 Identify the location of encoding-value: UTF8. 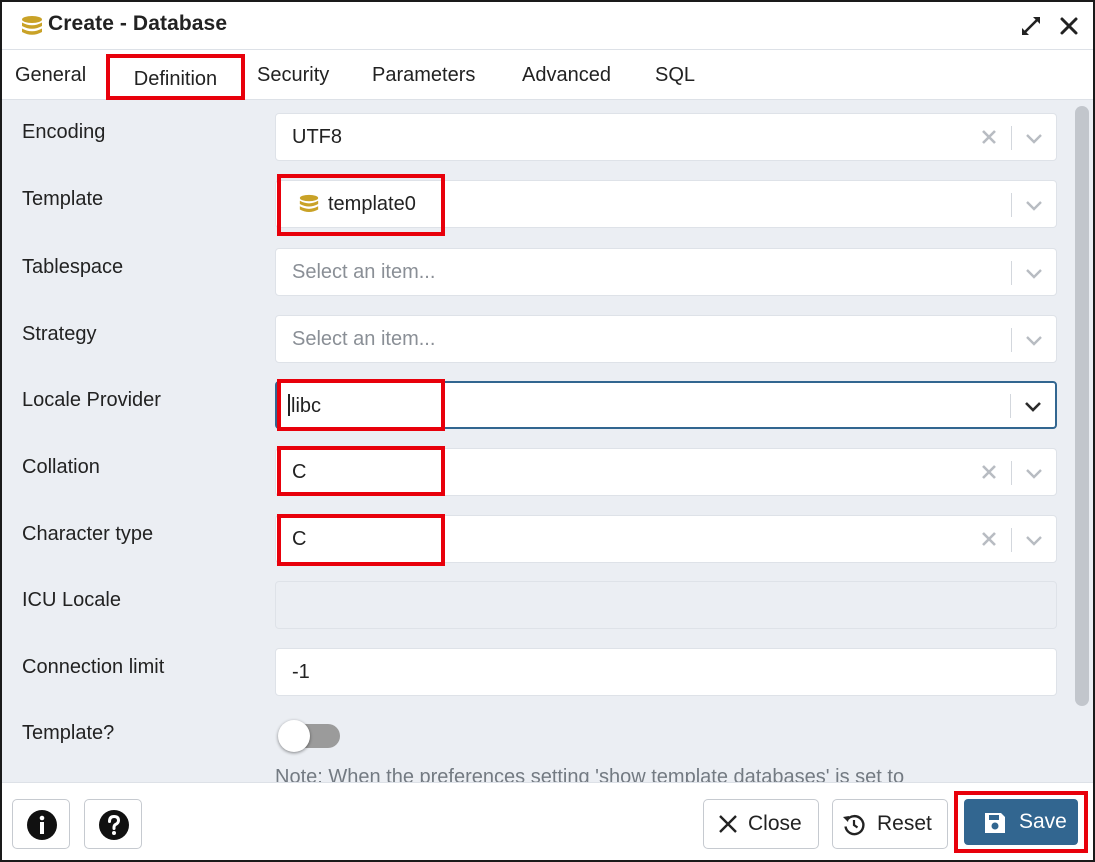
(317, 137).